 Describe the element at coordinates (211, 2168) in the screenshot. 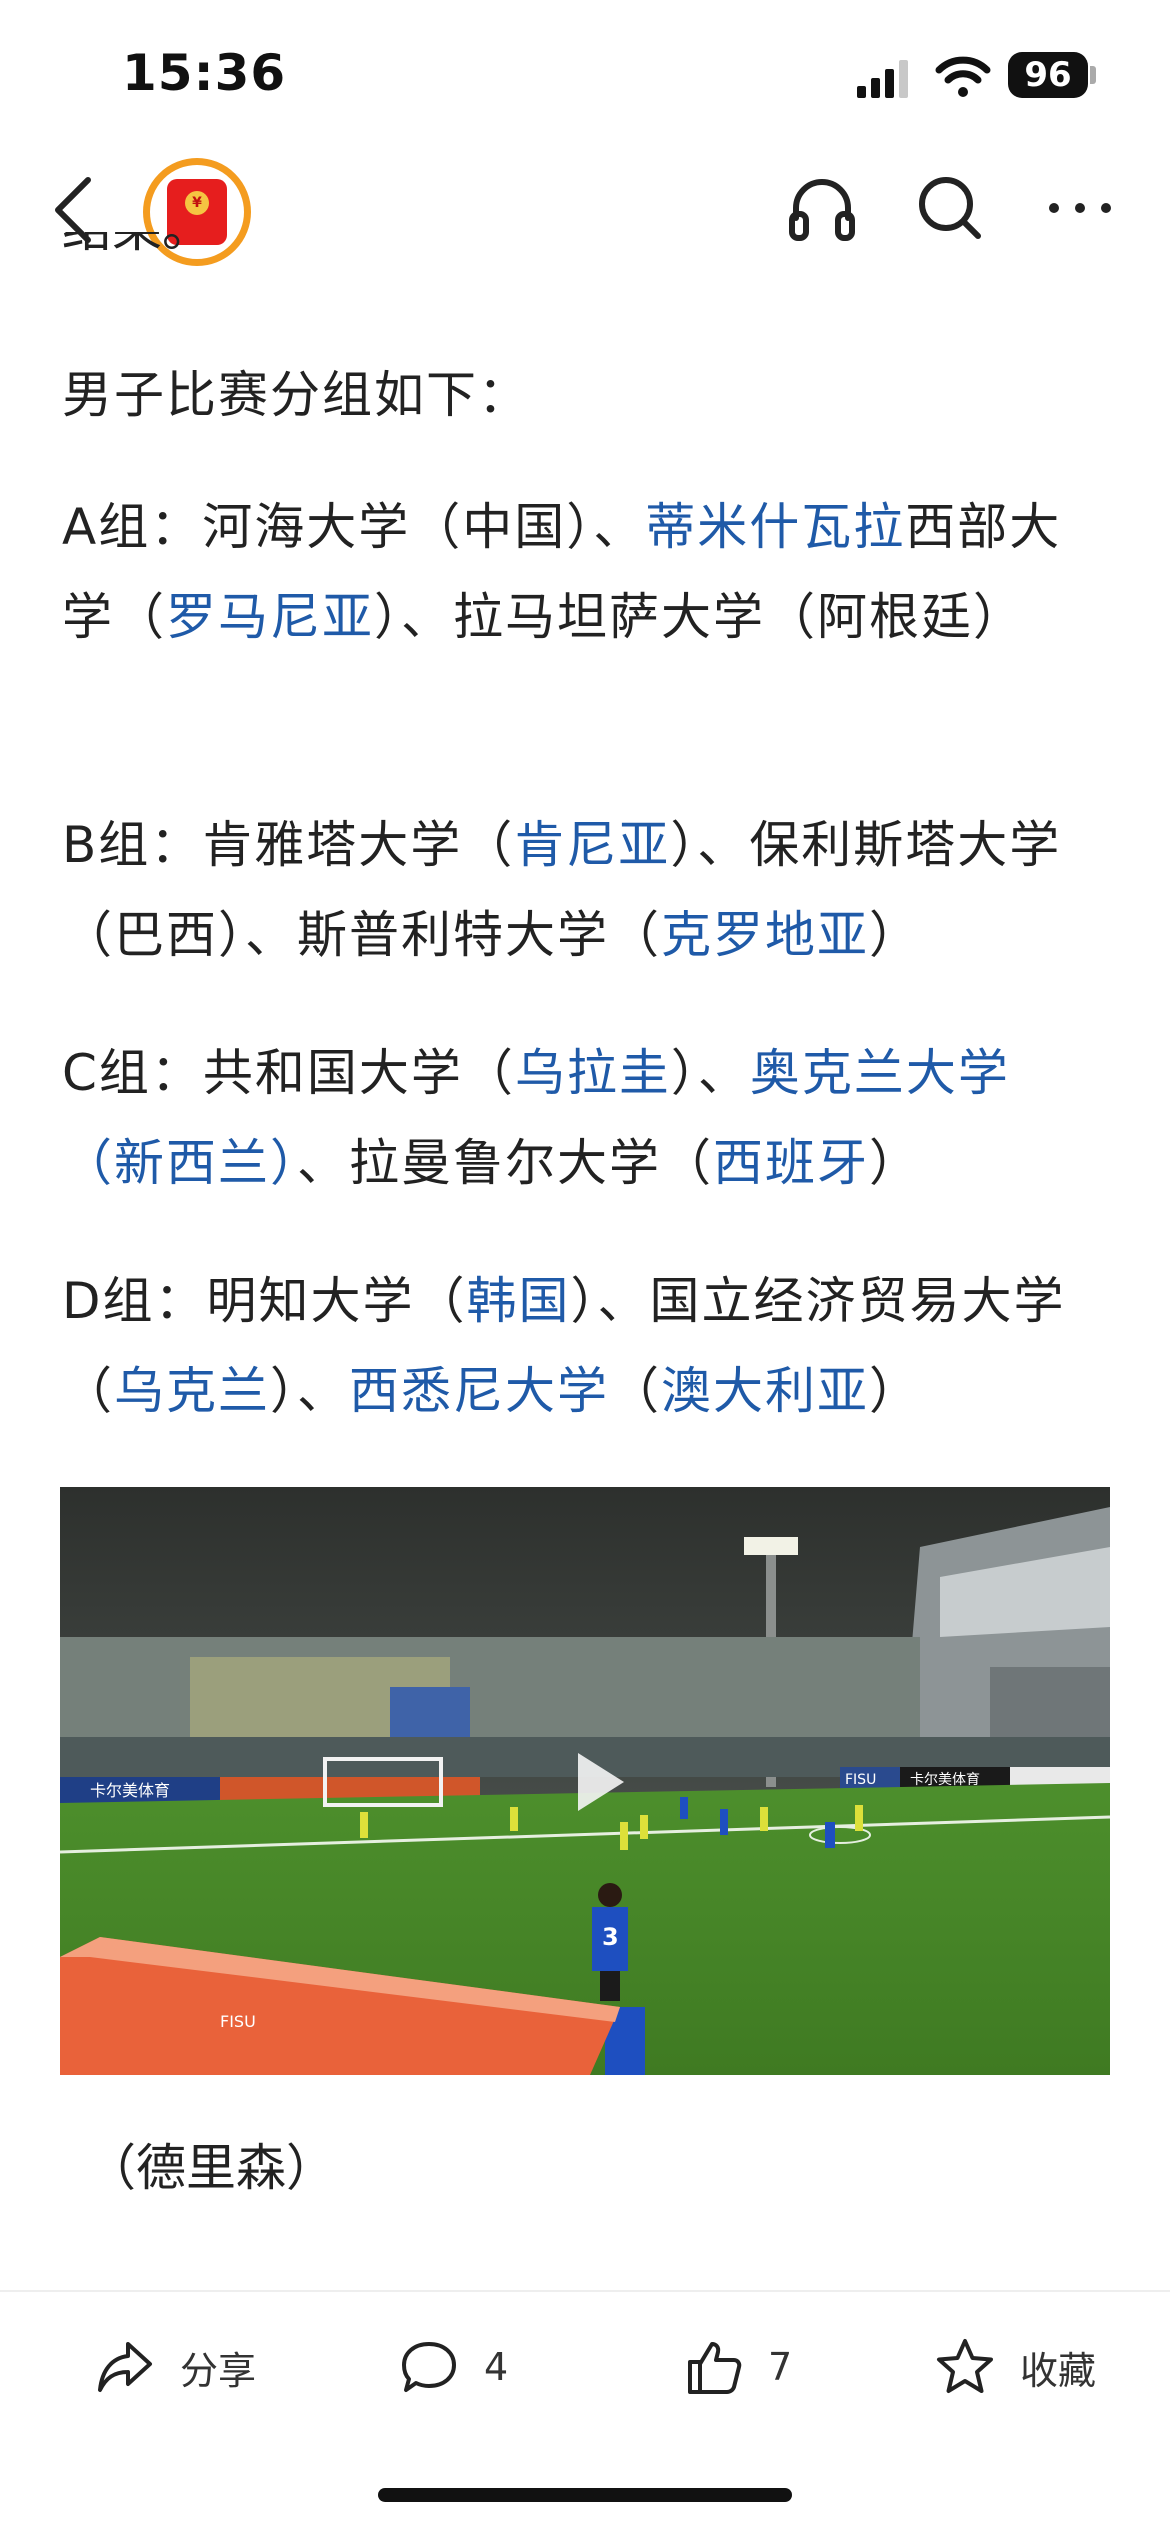

I see `image-caption: （德里森）` at that location.